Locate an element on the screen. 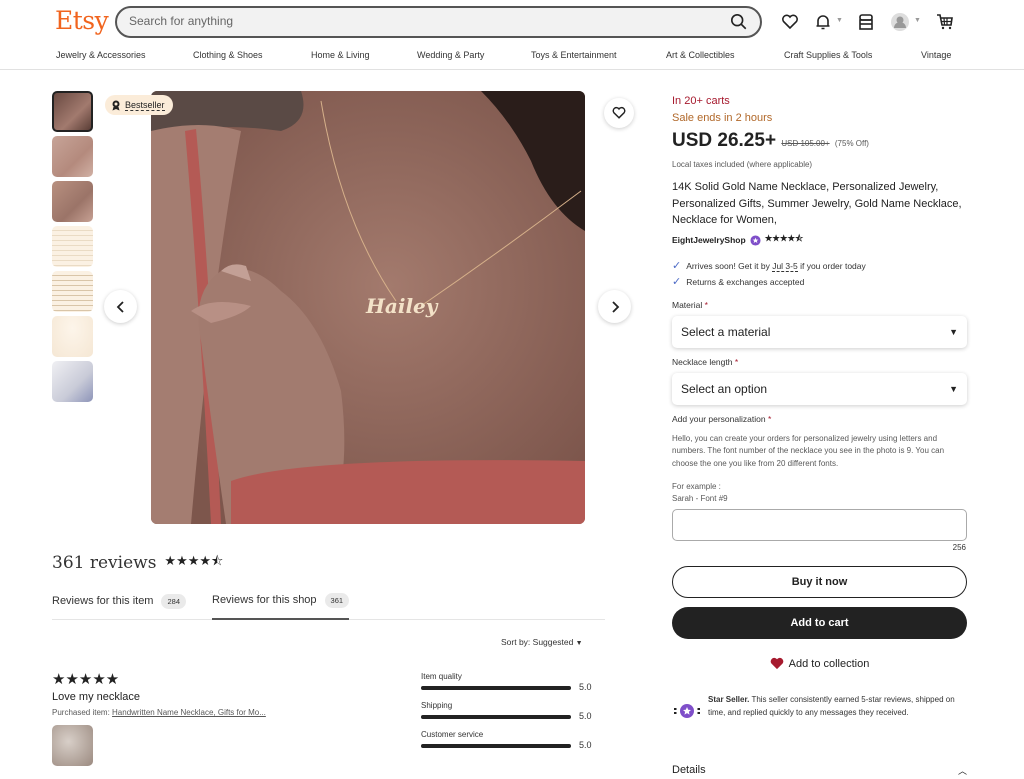  length-select: Select an option ▼ is located at coordinates (819, 389).